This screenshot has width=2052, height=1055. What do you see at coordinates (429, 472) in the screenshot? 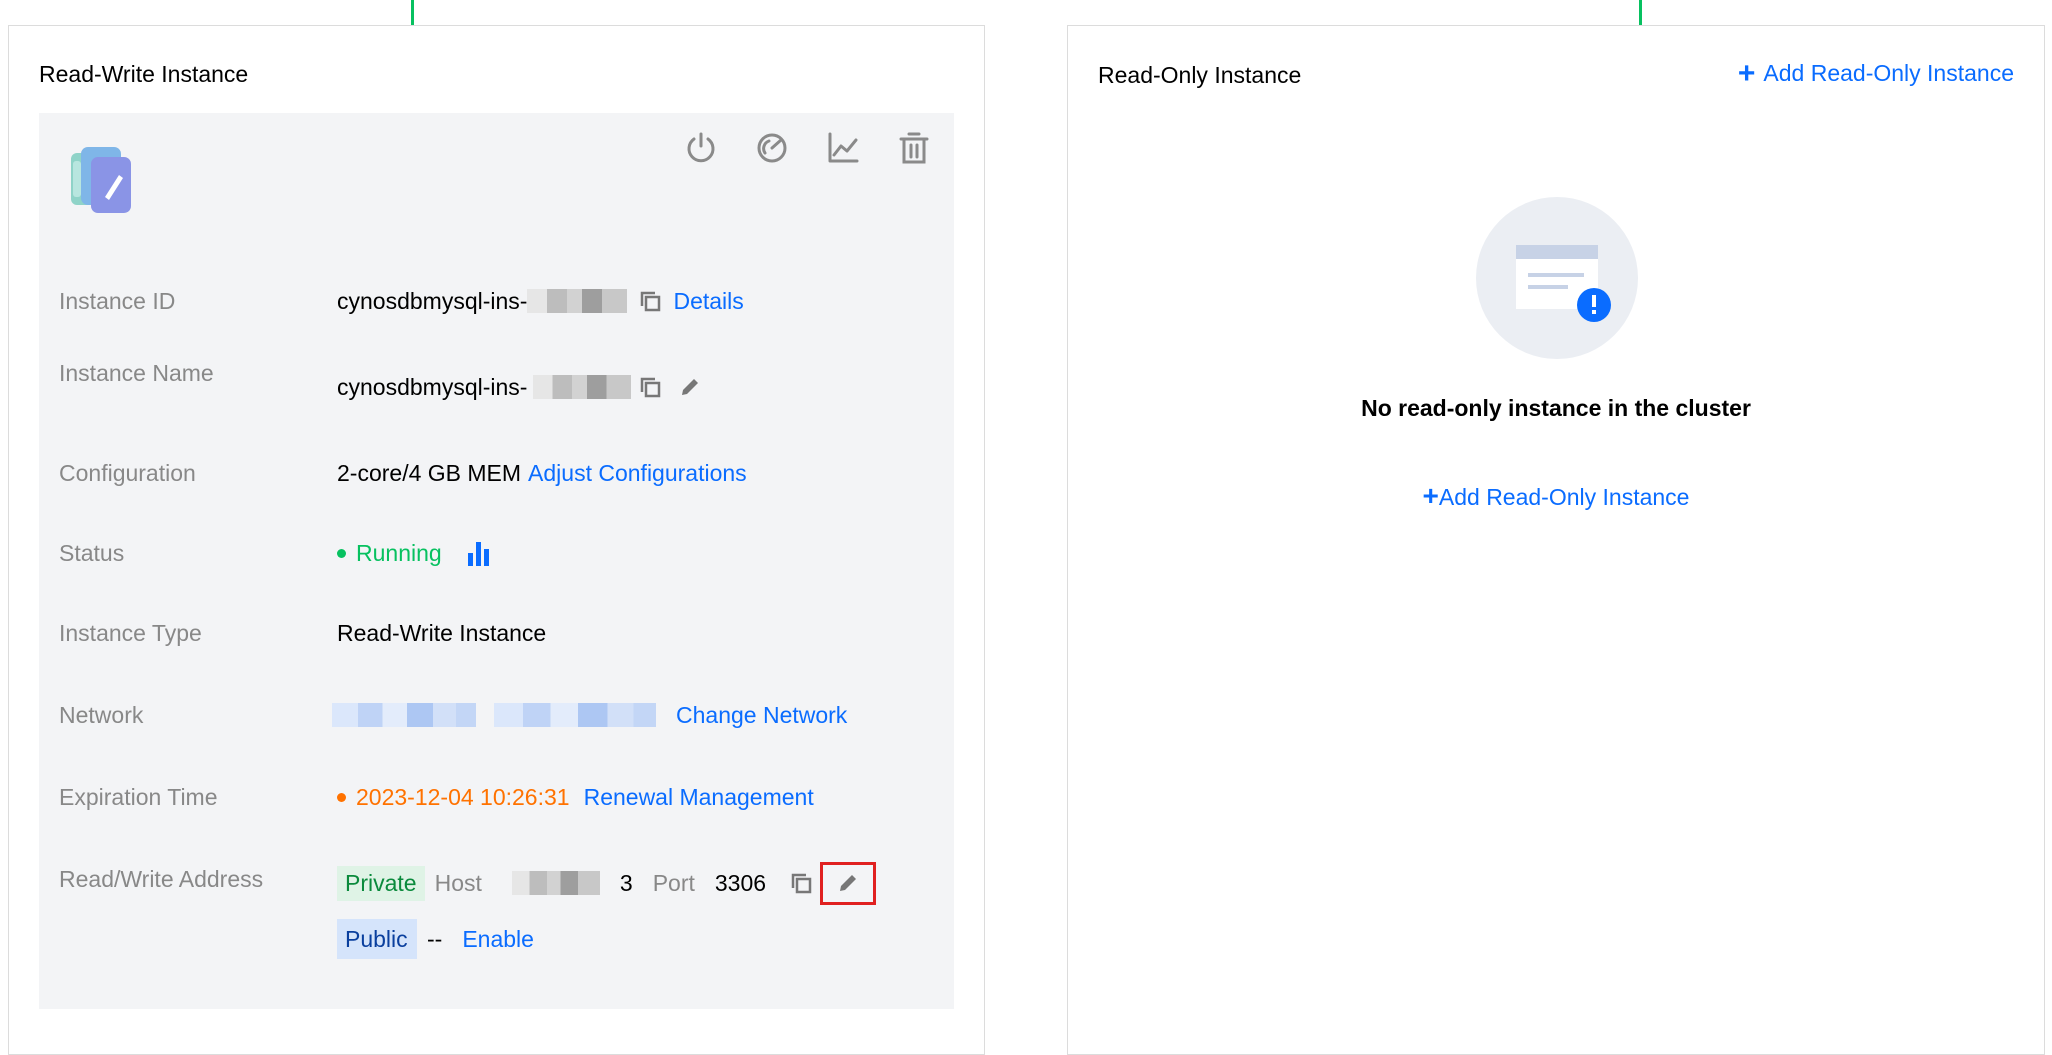
I see `configuration-value: 2-core/4 GB MEM` at bounding box center [429, 472].